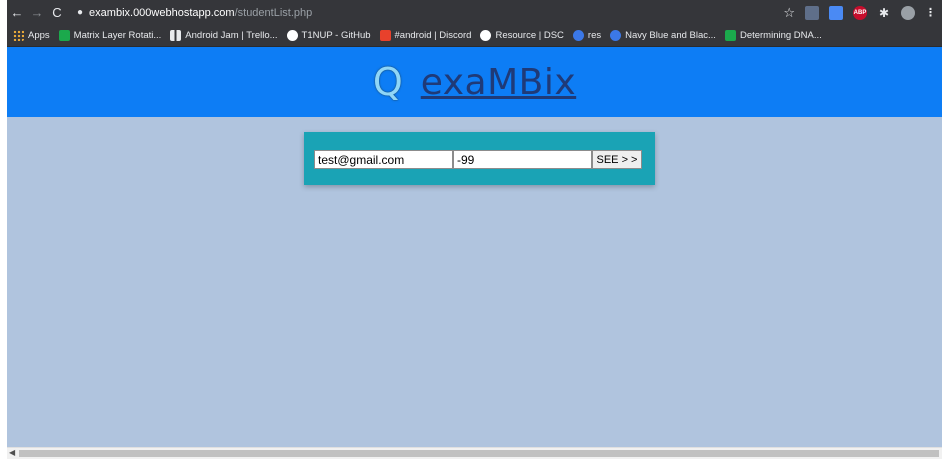 The image size is (942, 459). What do you see at coordinates (383, 159) in the screenshot?
I see `email-field` at bounding box center [383, 159].